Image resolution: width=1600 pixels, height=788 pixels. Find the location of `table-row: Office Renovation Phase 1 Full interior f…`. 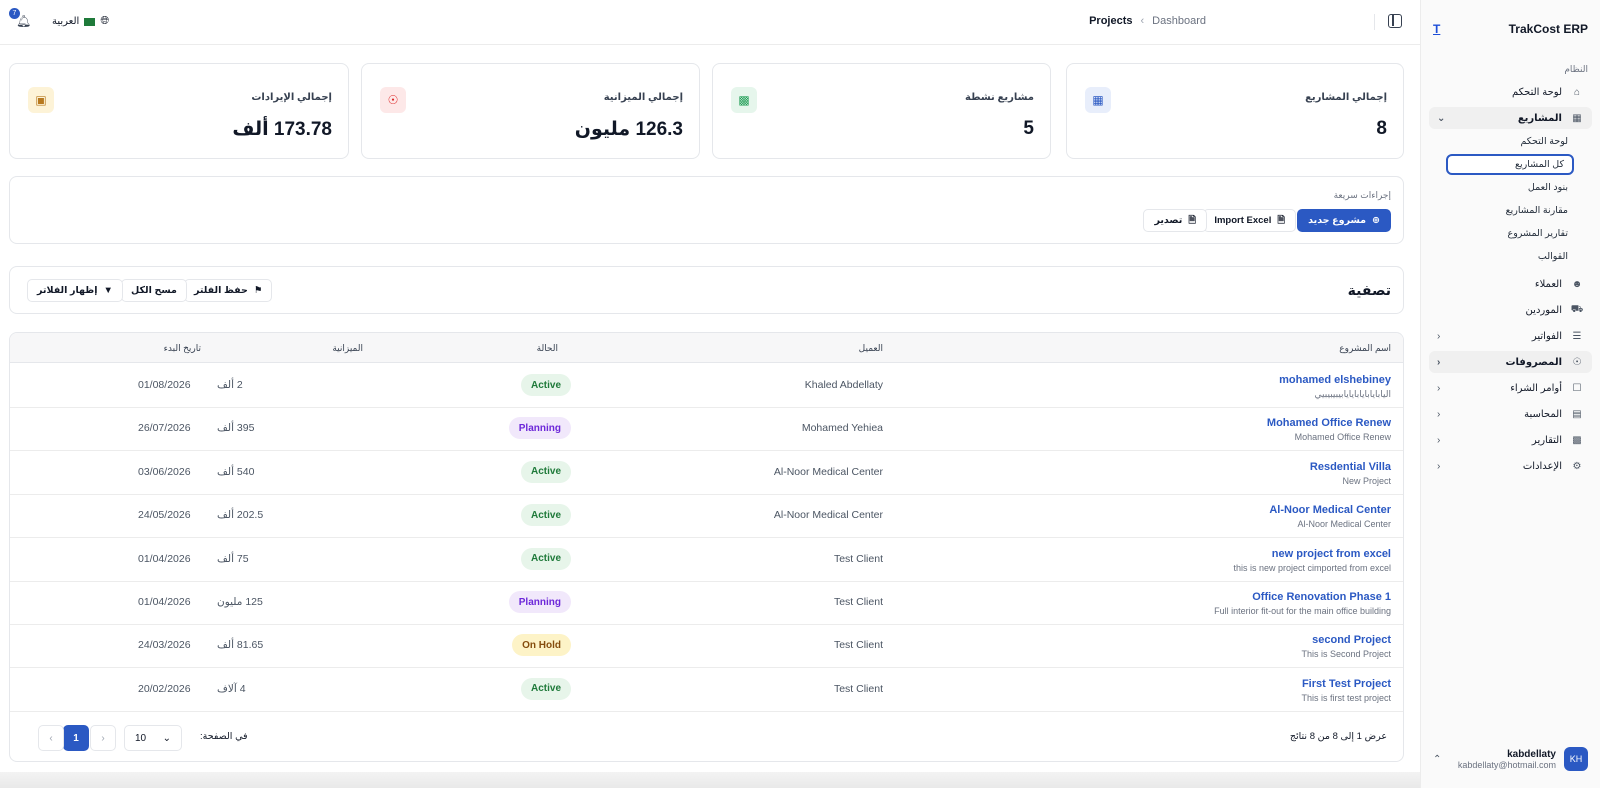

table-row: Office Renovation Phase 1 Full interior f… is located at coordinates (706, 603).